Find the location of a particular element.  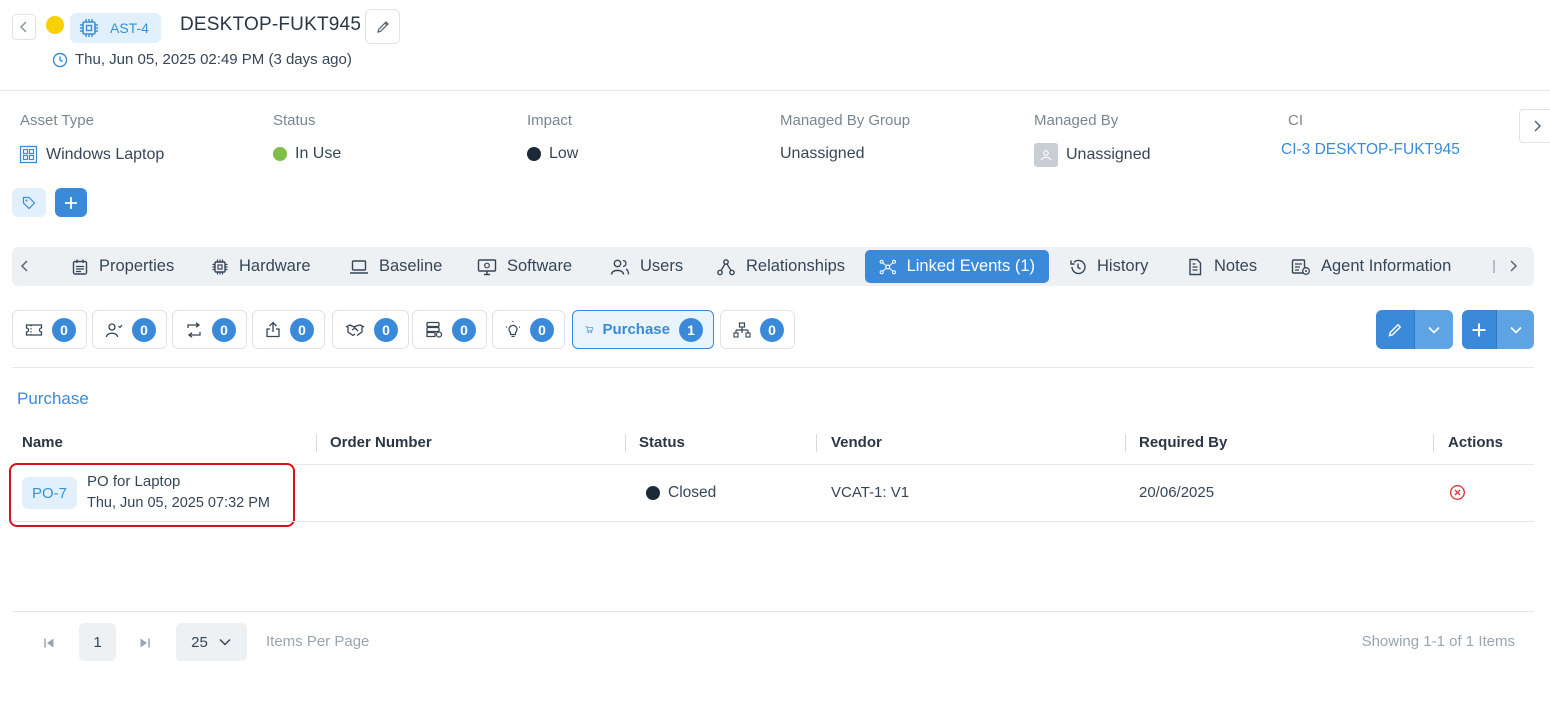

relationships-icon is located at coordinates (726, 266).